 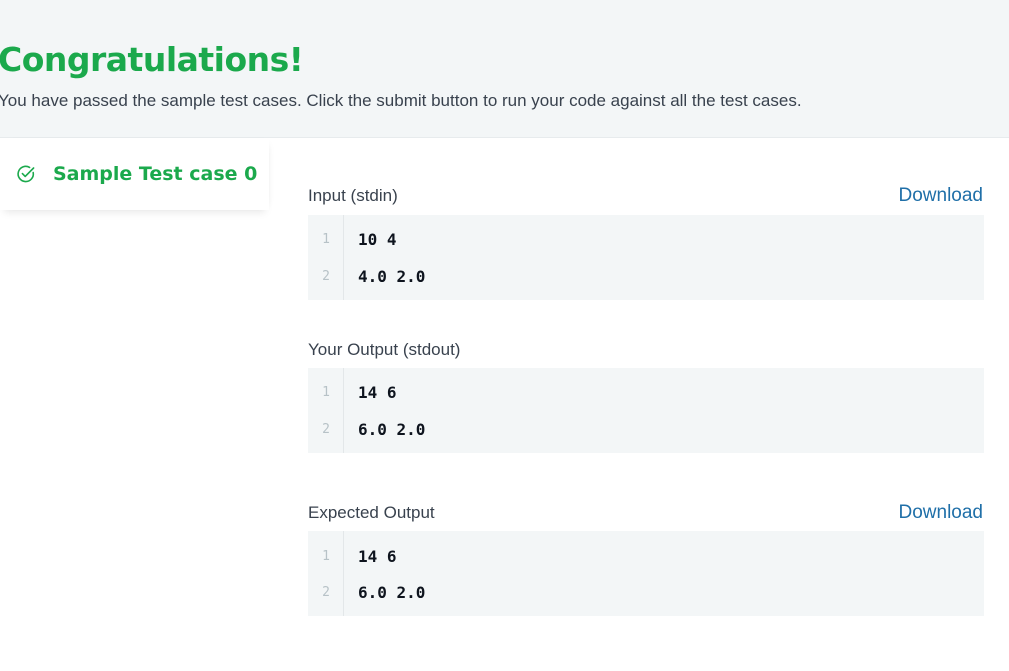 I want to click on output-label: Your Output (stdout), so click(x=384, y=349).